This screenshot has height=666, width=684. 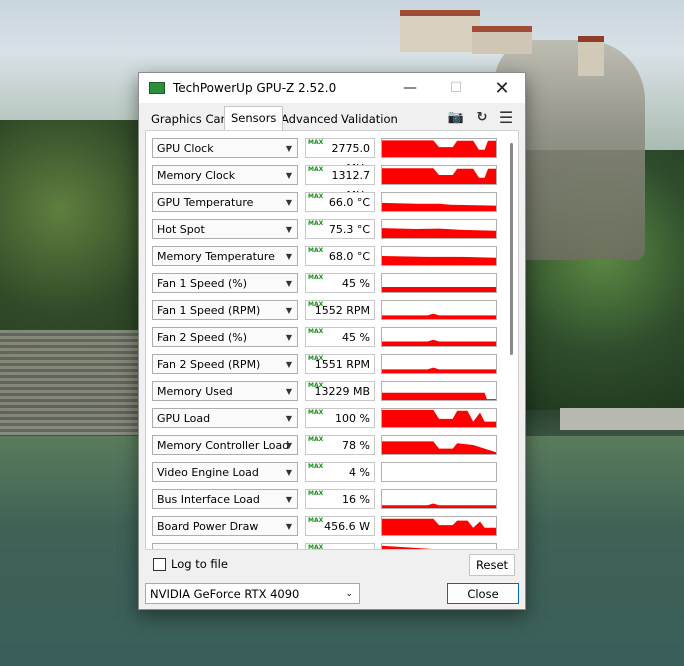 I want to click on sensor-name-dropdown: Hot Spot ▼, so click(x=225, y=229).